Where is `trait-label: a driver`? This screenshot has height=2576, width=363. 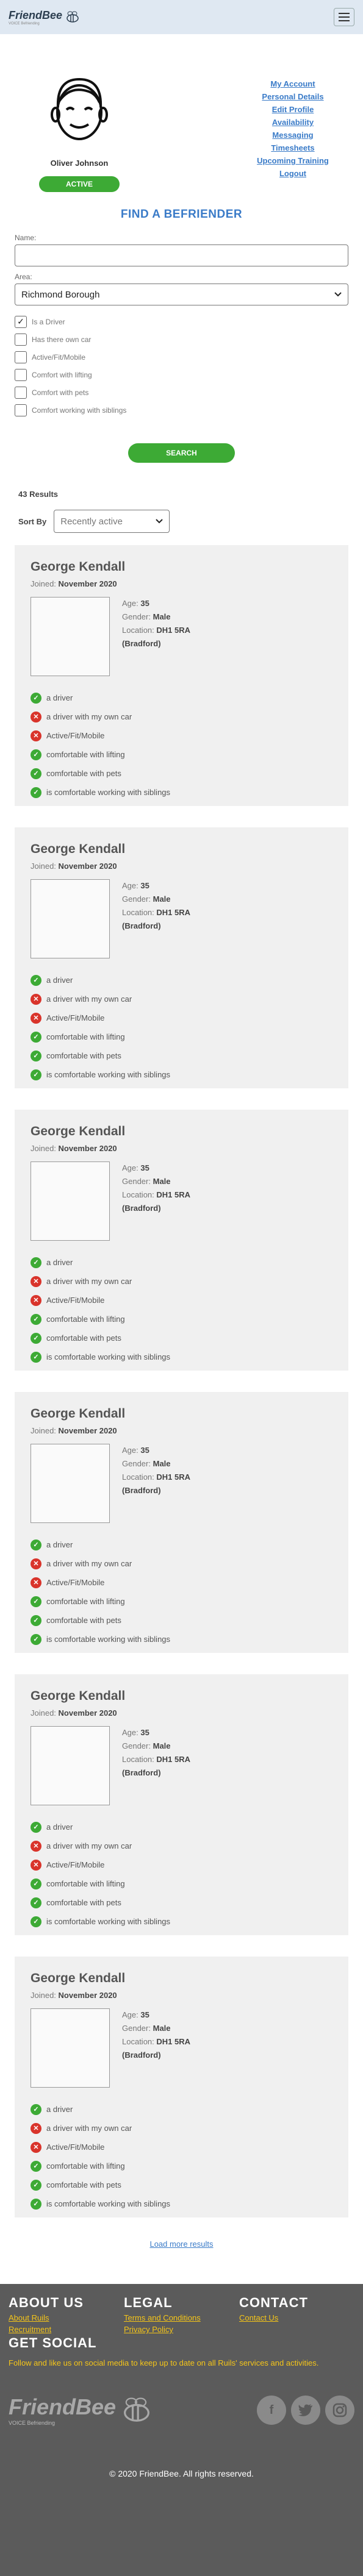 trait-label: a driver is located at coordinates (59, 697).